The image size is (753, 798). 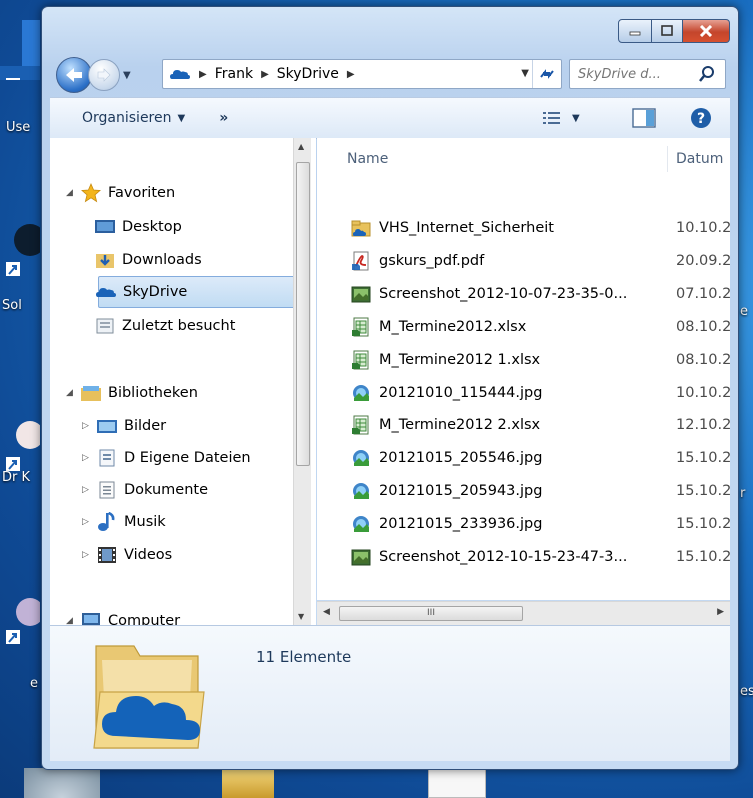 I want to click on file-date: 15.10.2, so click(x=703, y=557).